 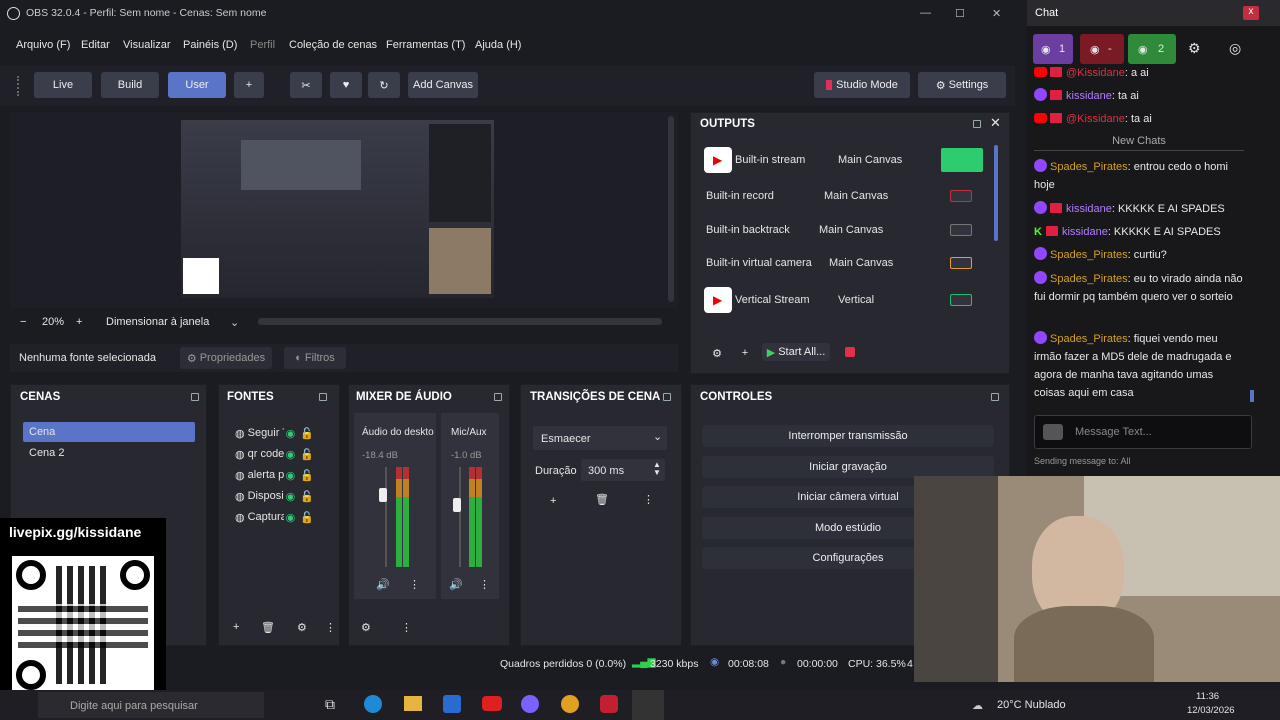 I want to click on preview-scrollbar, so click(x=671, y=209).